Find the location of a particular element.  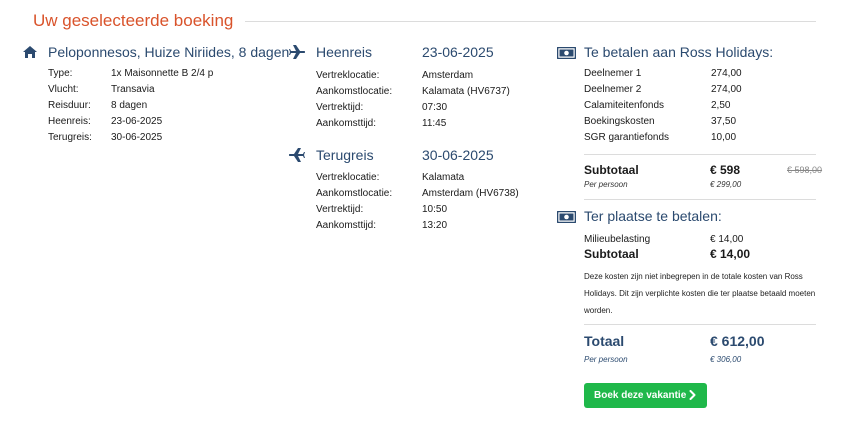

cost-row: Boekingskosten 37,50 is located at coordinates (663, 122).